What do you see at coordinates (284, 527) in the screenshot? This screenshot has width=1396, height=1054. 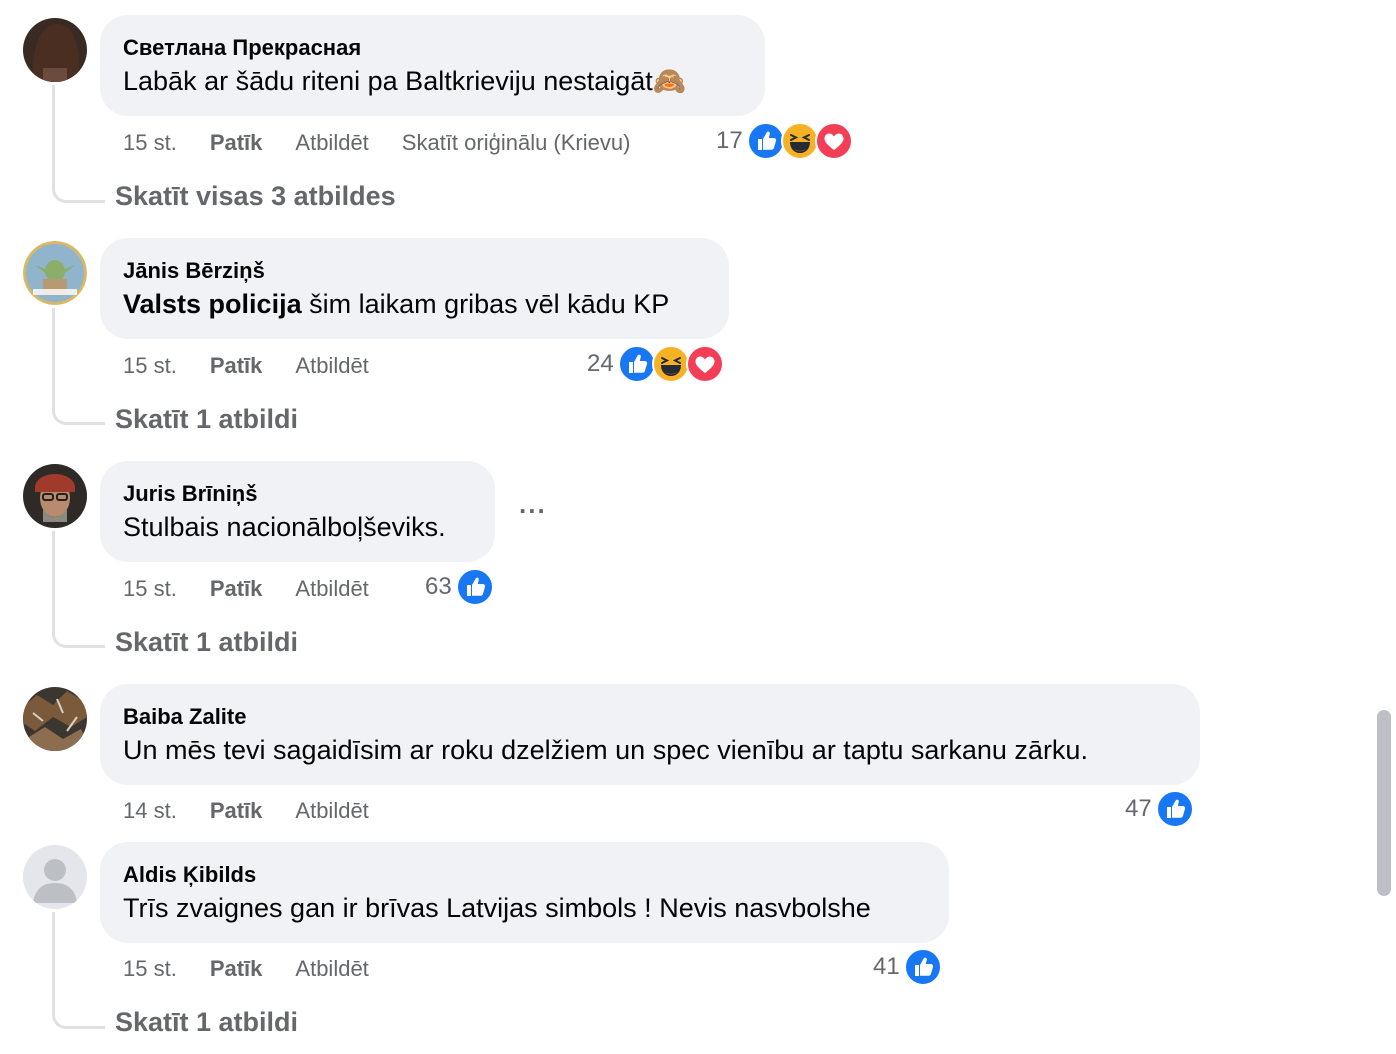 I see `comment-text: Stulbais nacionālboļševiks.` at bounding box center [284, 527].